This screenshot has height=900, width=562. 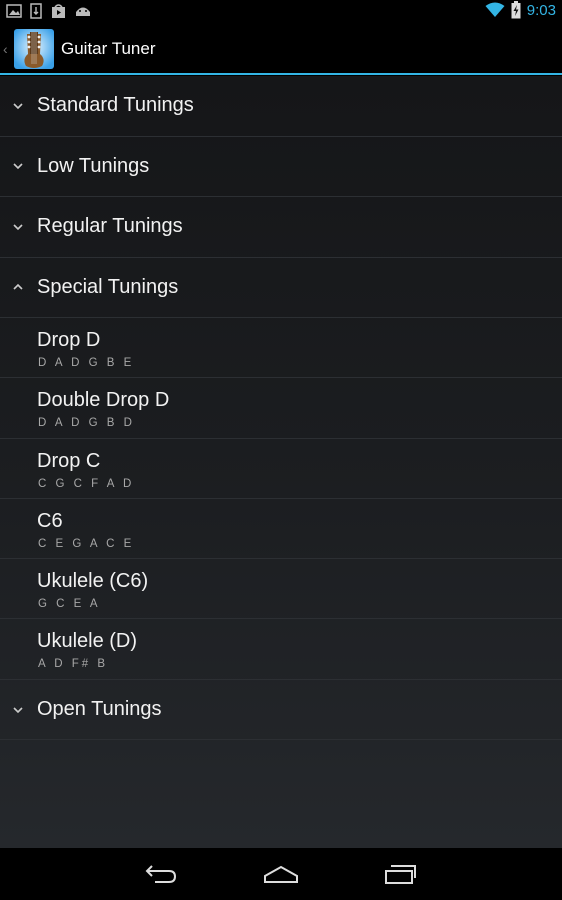 I want to click on group-label: Regular Tunings, so click(x=110, y=226).